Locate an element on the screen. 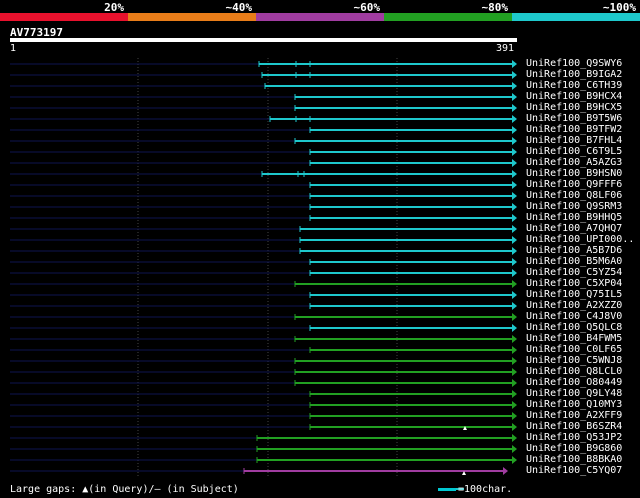 The width and height of the screenshot is (640, 498). hit-label: UniRef100_B4FWM5 is located at coordinates (574, 338).